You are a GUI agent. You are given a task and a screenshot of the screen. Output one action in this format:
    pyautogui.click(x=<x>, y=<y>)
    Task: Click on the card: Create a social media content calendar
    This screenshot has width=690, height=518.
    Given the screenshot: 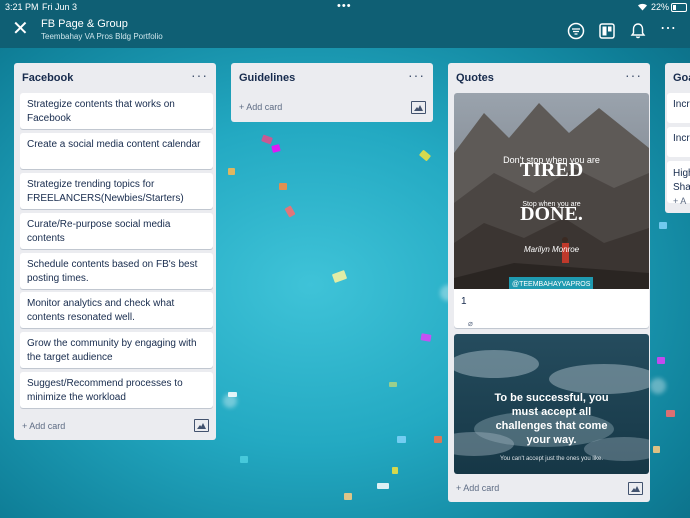 What is the action you would take?
    pyautogui.click(x=116, y=151)
    